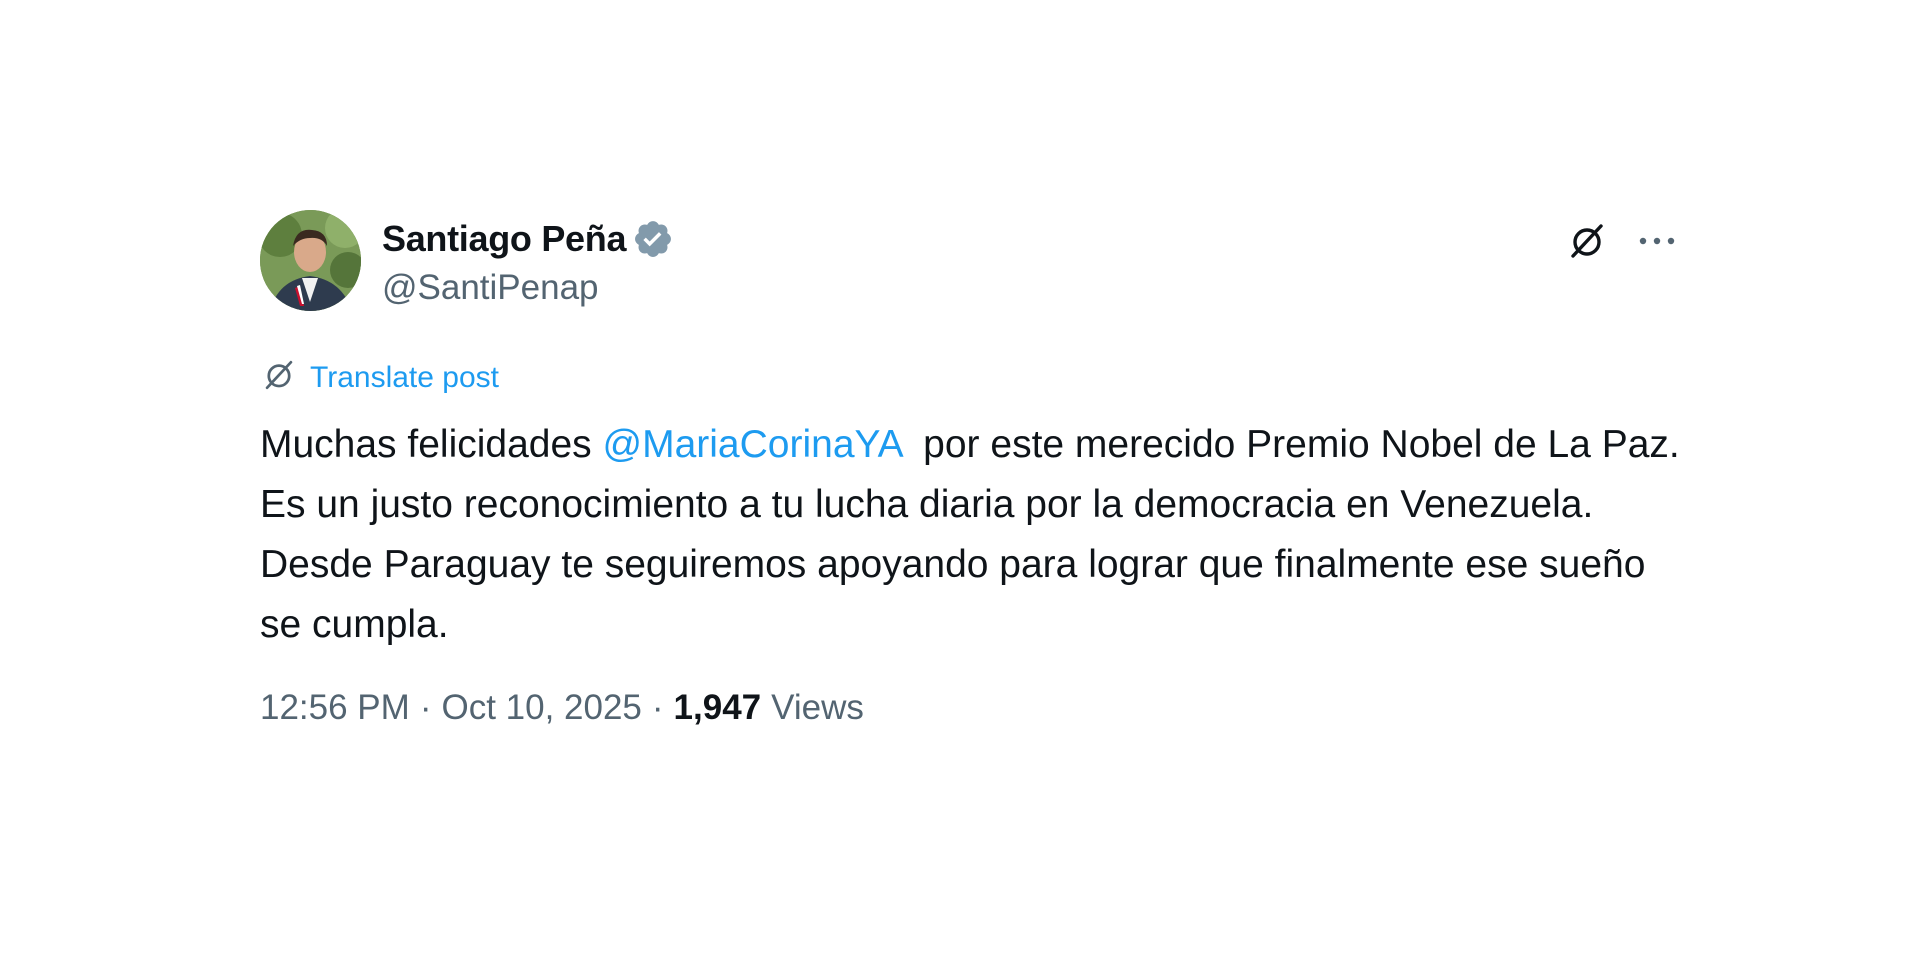  I want to click on handle: @SantiPenap, so click(490, 288).